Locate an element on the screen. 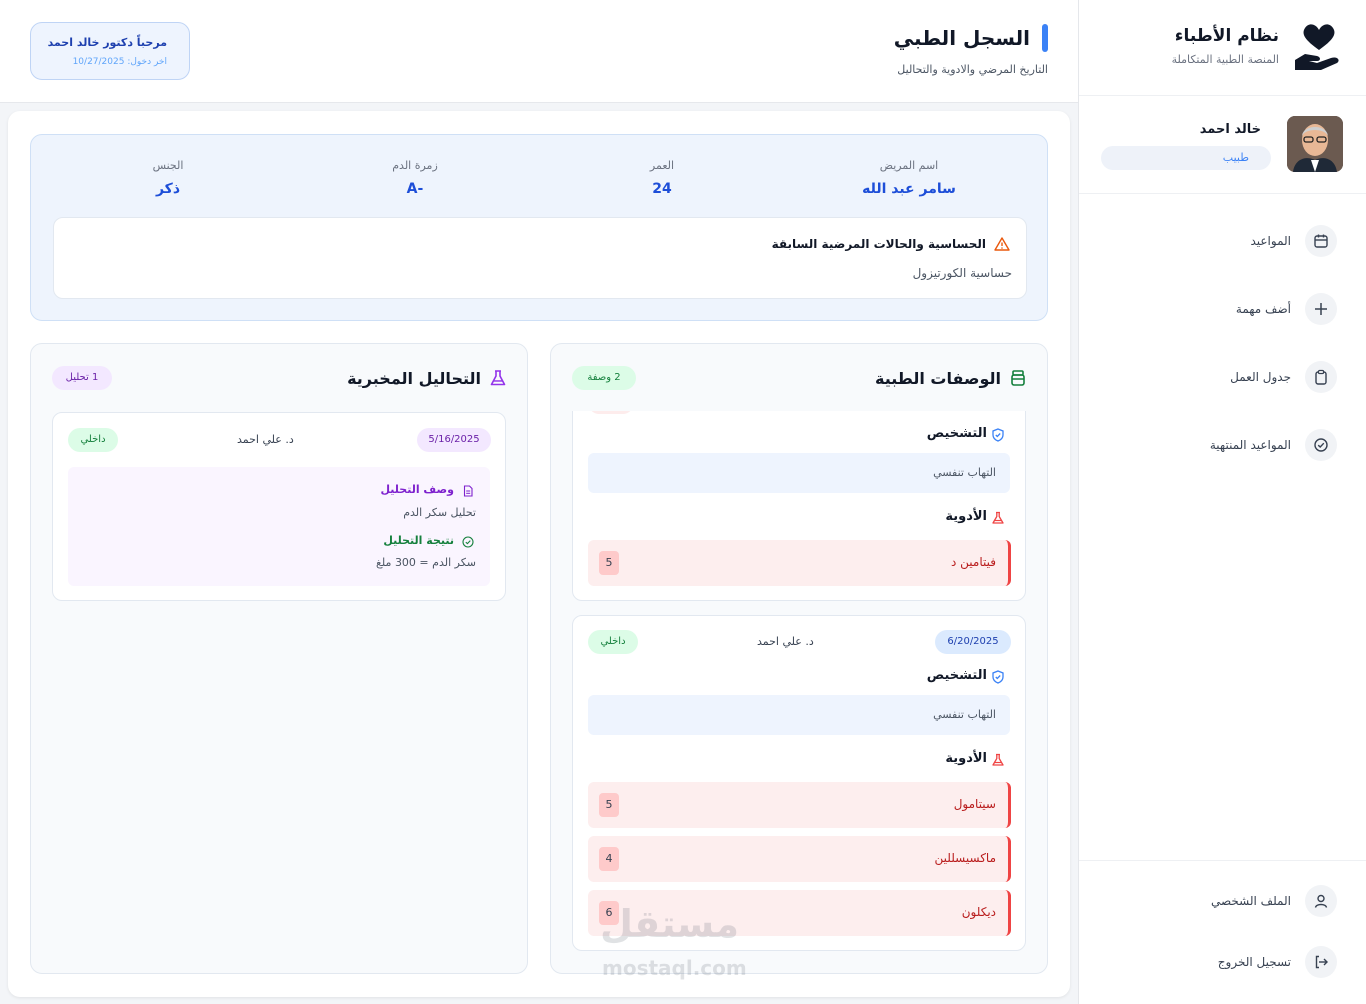 The image size is (1366, 1004). sidebar-divider is located at coordinates (1222, 860).